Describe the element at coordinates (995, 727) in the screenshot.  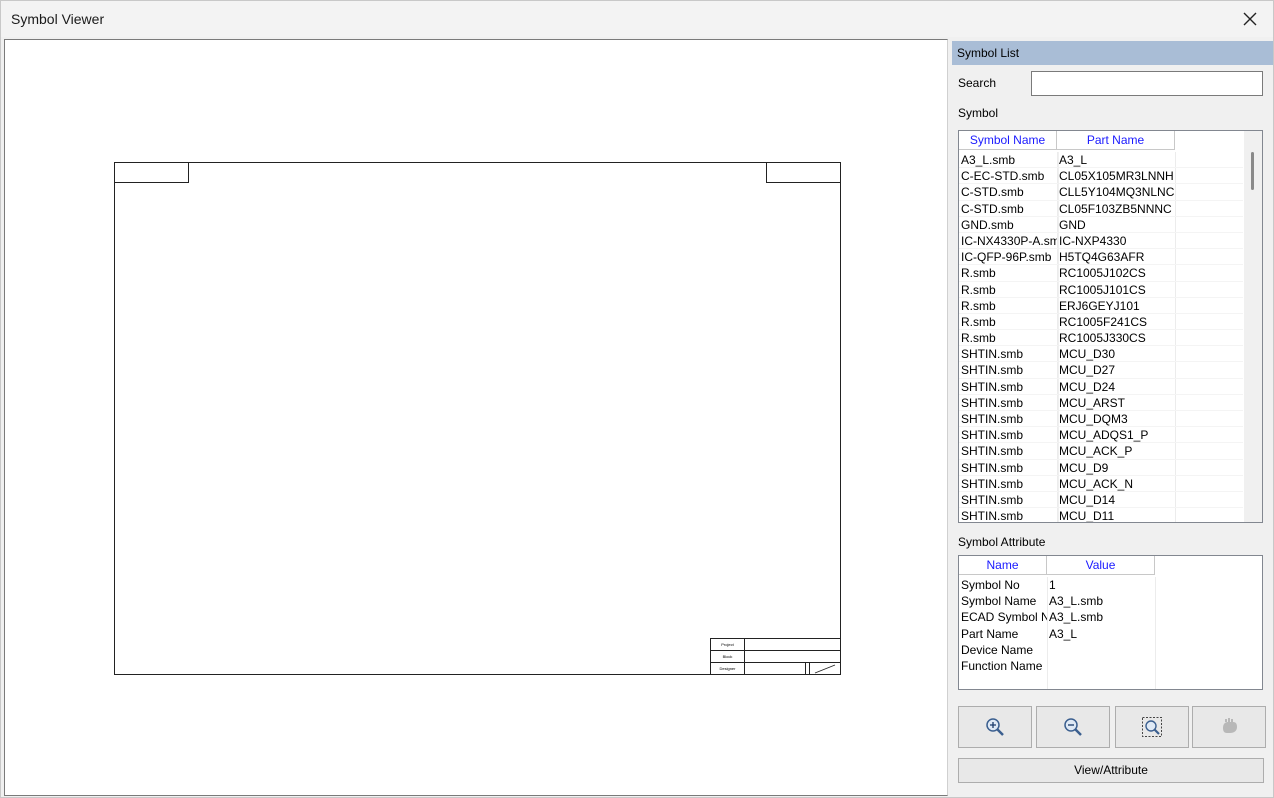
I see `zoom-in-button` at that location.